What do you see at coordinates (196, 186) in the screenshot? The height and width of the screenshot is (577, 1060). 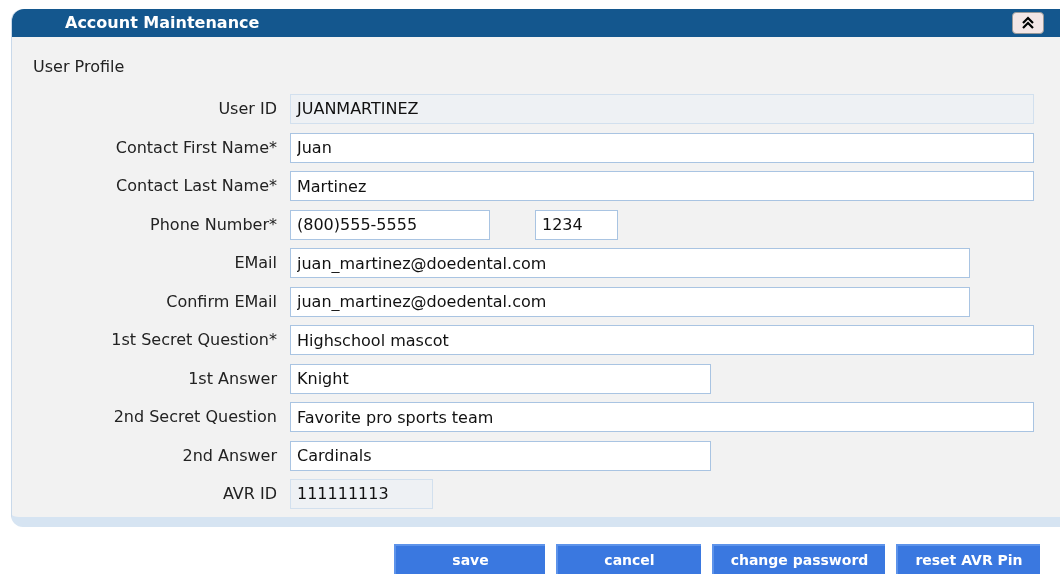 I see `field-label: Contact Last Name*` at bounding box center [196, 186].